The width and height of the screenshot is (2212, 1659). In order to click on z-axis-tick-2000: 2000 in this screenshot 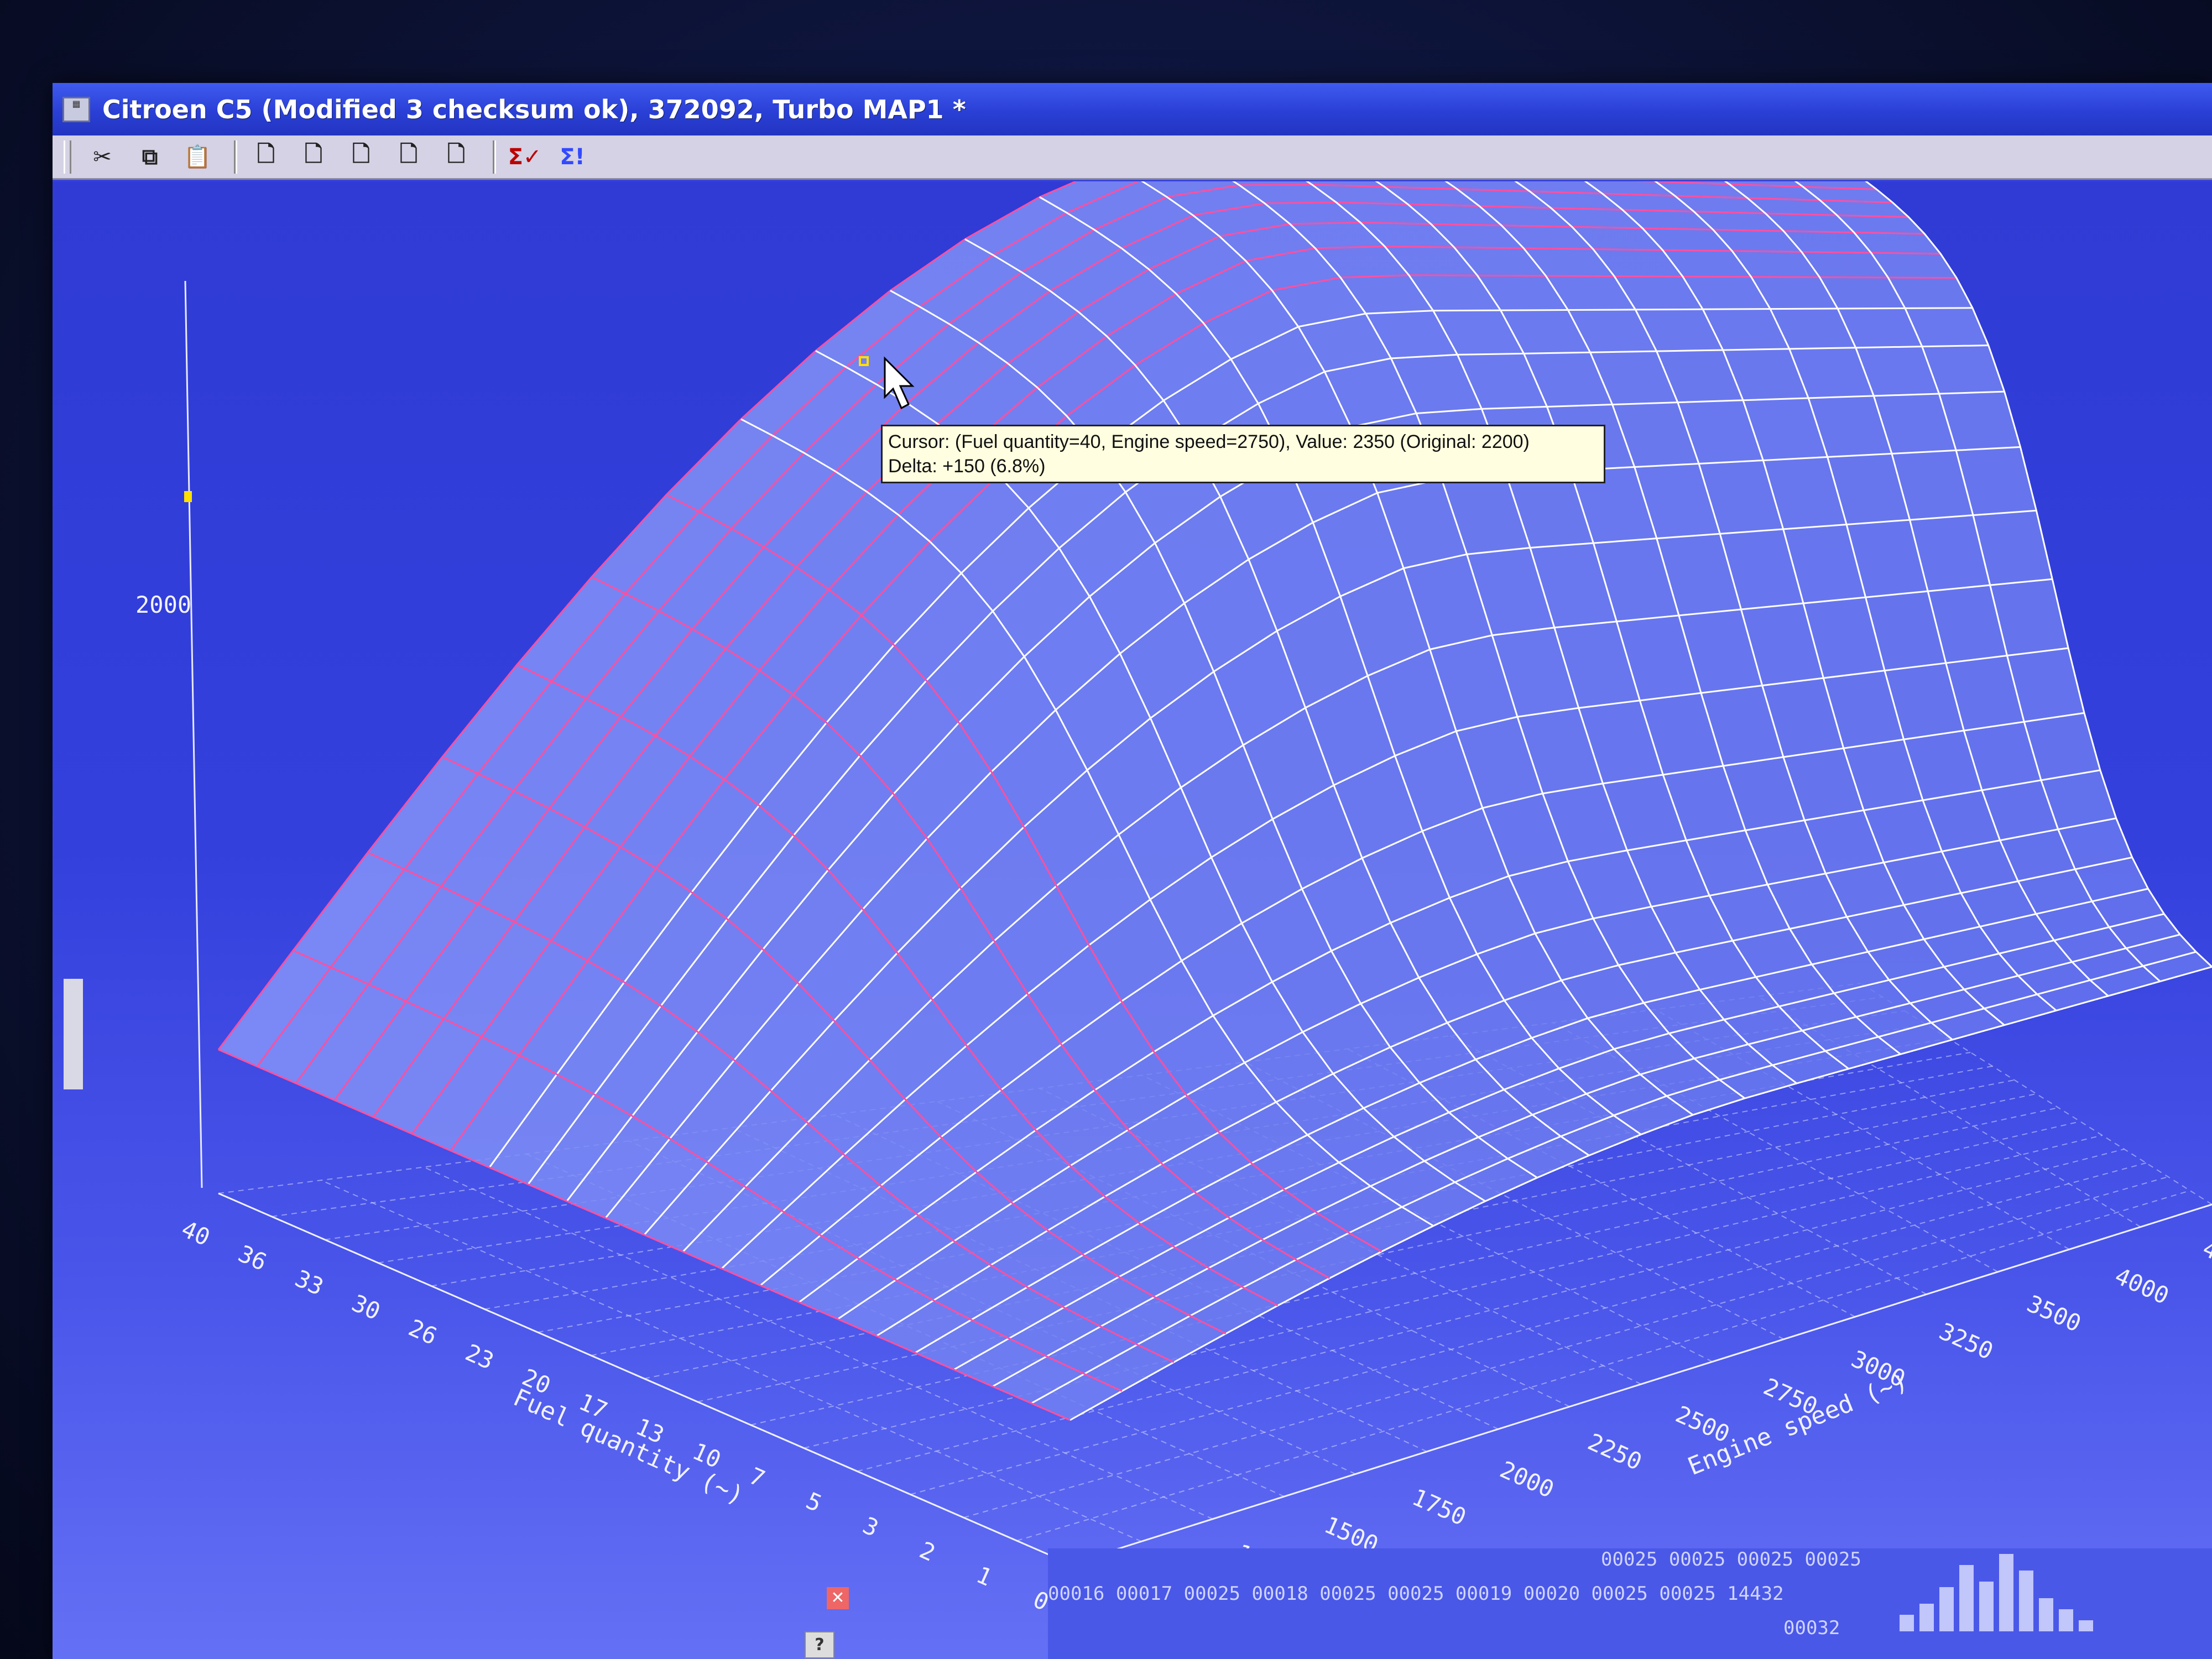, I will do `click(163, 604)`.